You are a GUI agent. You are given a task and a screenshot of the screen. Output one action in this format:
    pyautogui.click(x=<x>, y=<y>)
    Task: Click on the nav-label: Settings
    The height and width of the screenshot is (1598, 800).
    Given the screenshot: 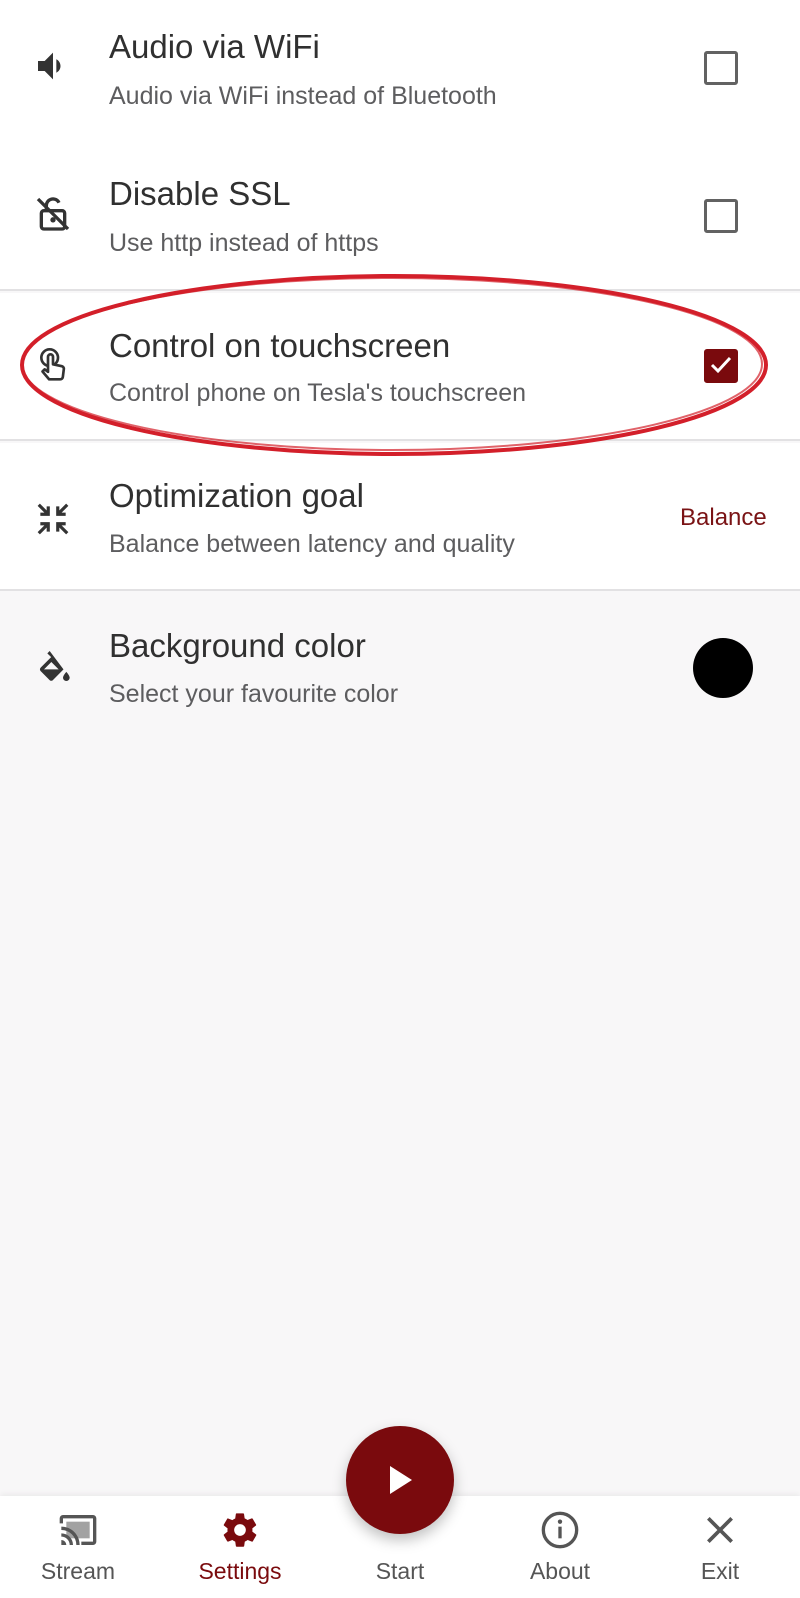 What is the action you would take?
    pyautogui.click(x=240, y=1571)
    